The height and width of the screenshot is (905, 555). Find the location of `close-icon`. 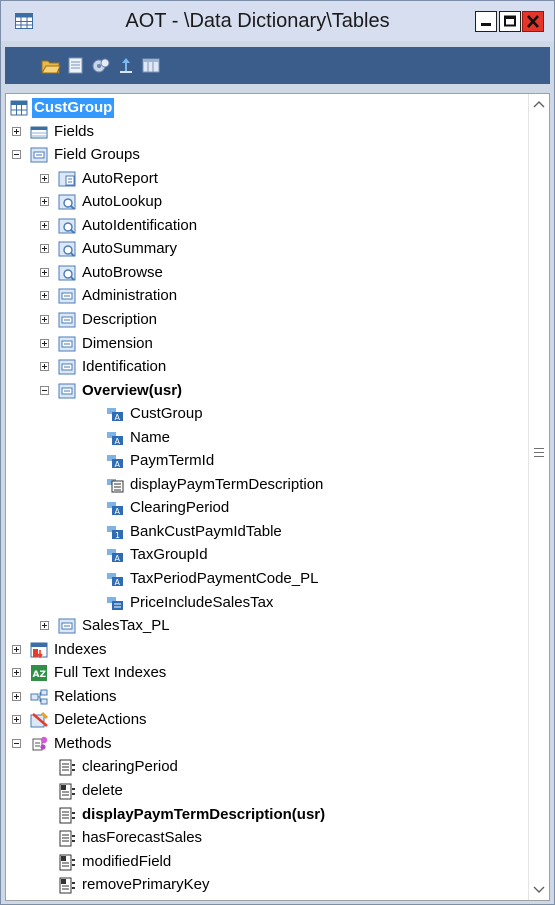

close-icon is located at coordinates (533, 21).